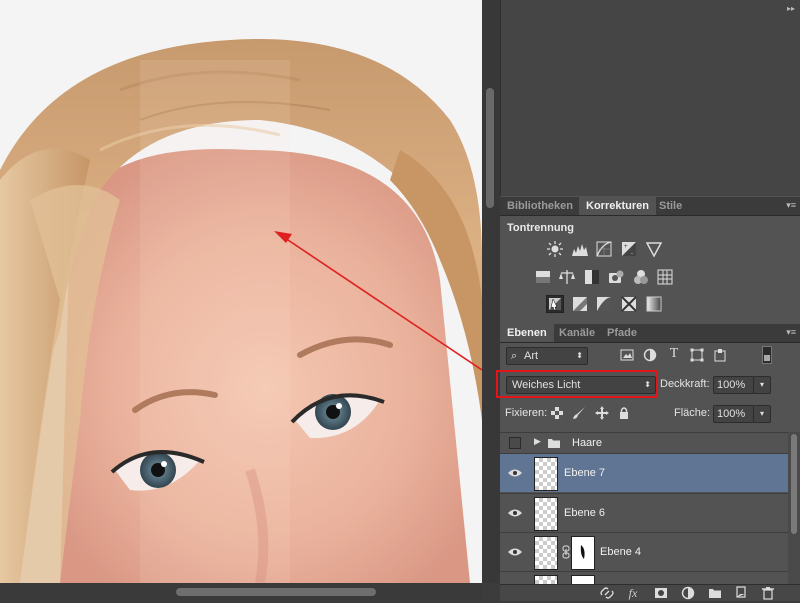 The width and height of the screenshot is (800, 603). What do you see at coordinates (633, 593) in the screenshot?
I see `fx-icon: fx` at bounding box center [633, 593].